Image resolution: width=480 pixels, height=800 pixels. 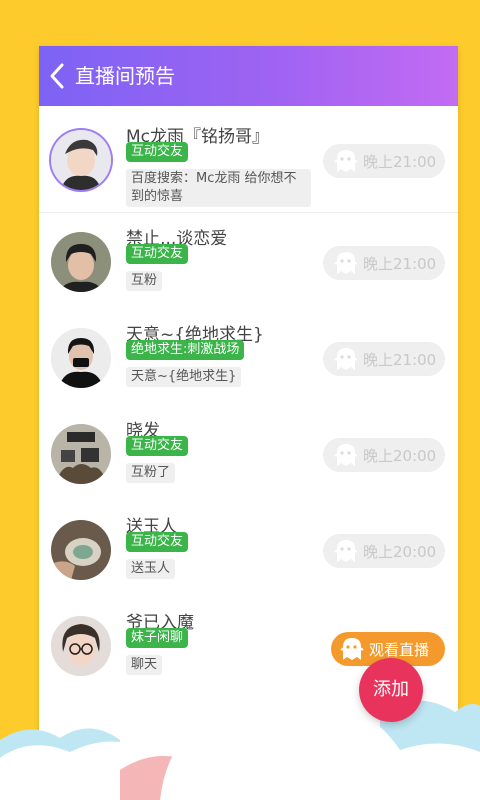 What do you see at coordinates (248, 362) in the screenshot?
I see `list-item: 天意~{绝地求生} 绝地求生:刺激战场 天意~{绝地求生} 晚上21:00` at bounding box center [248, 362].